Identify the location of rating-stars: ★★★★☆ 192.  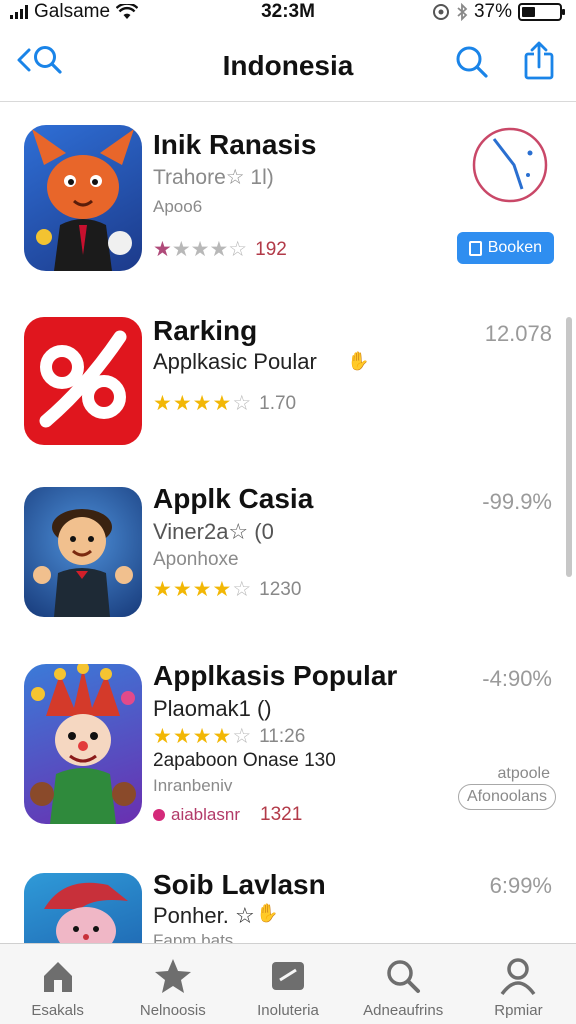
(220, 249).